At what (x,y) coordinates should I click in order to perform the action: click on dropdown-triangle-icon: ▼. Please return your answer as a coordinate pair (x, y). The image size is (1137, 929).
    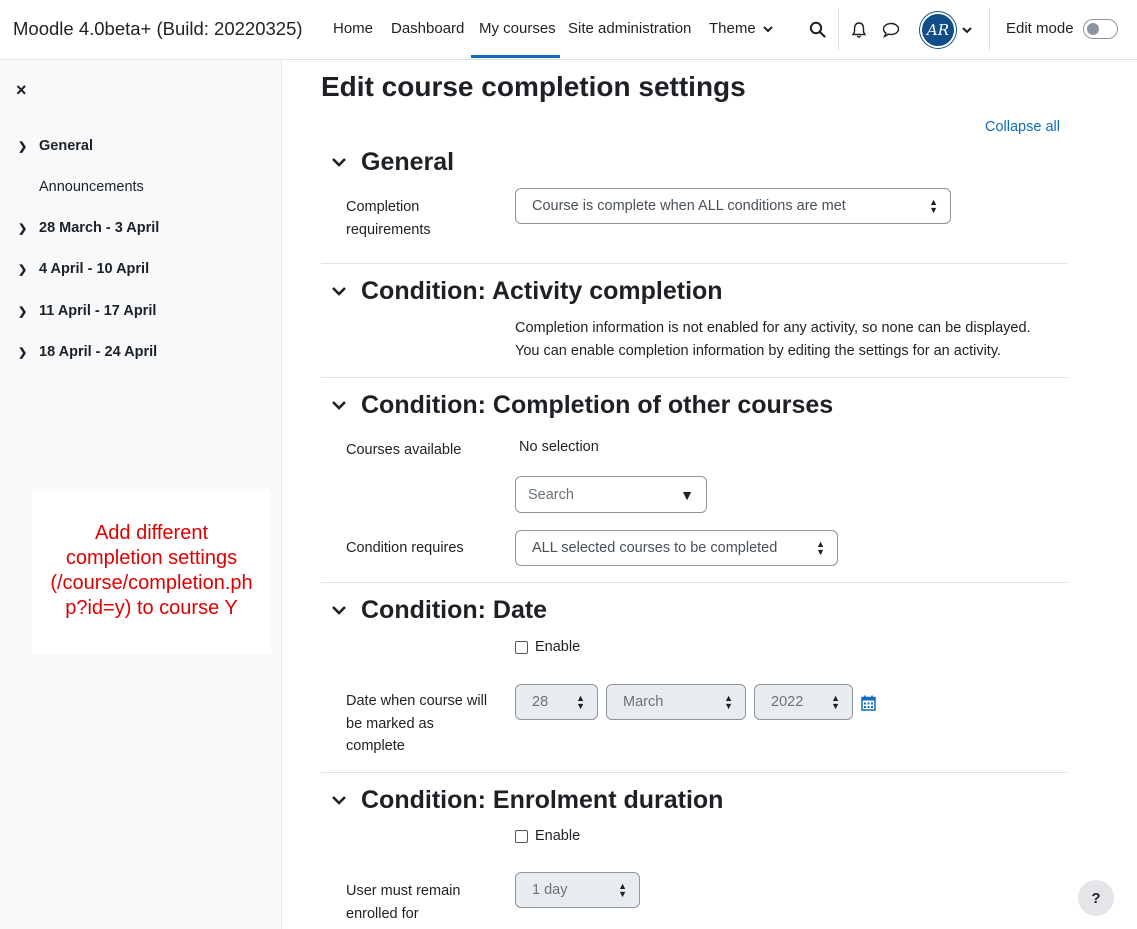
    Looking at the image, I should click on (687, 495).